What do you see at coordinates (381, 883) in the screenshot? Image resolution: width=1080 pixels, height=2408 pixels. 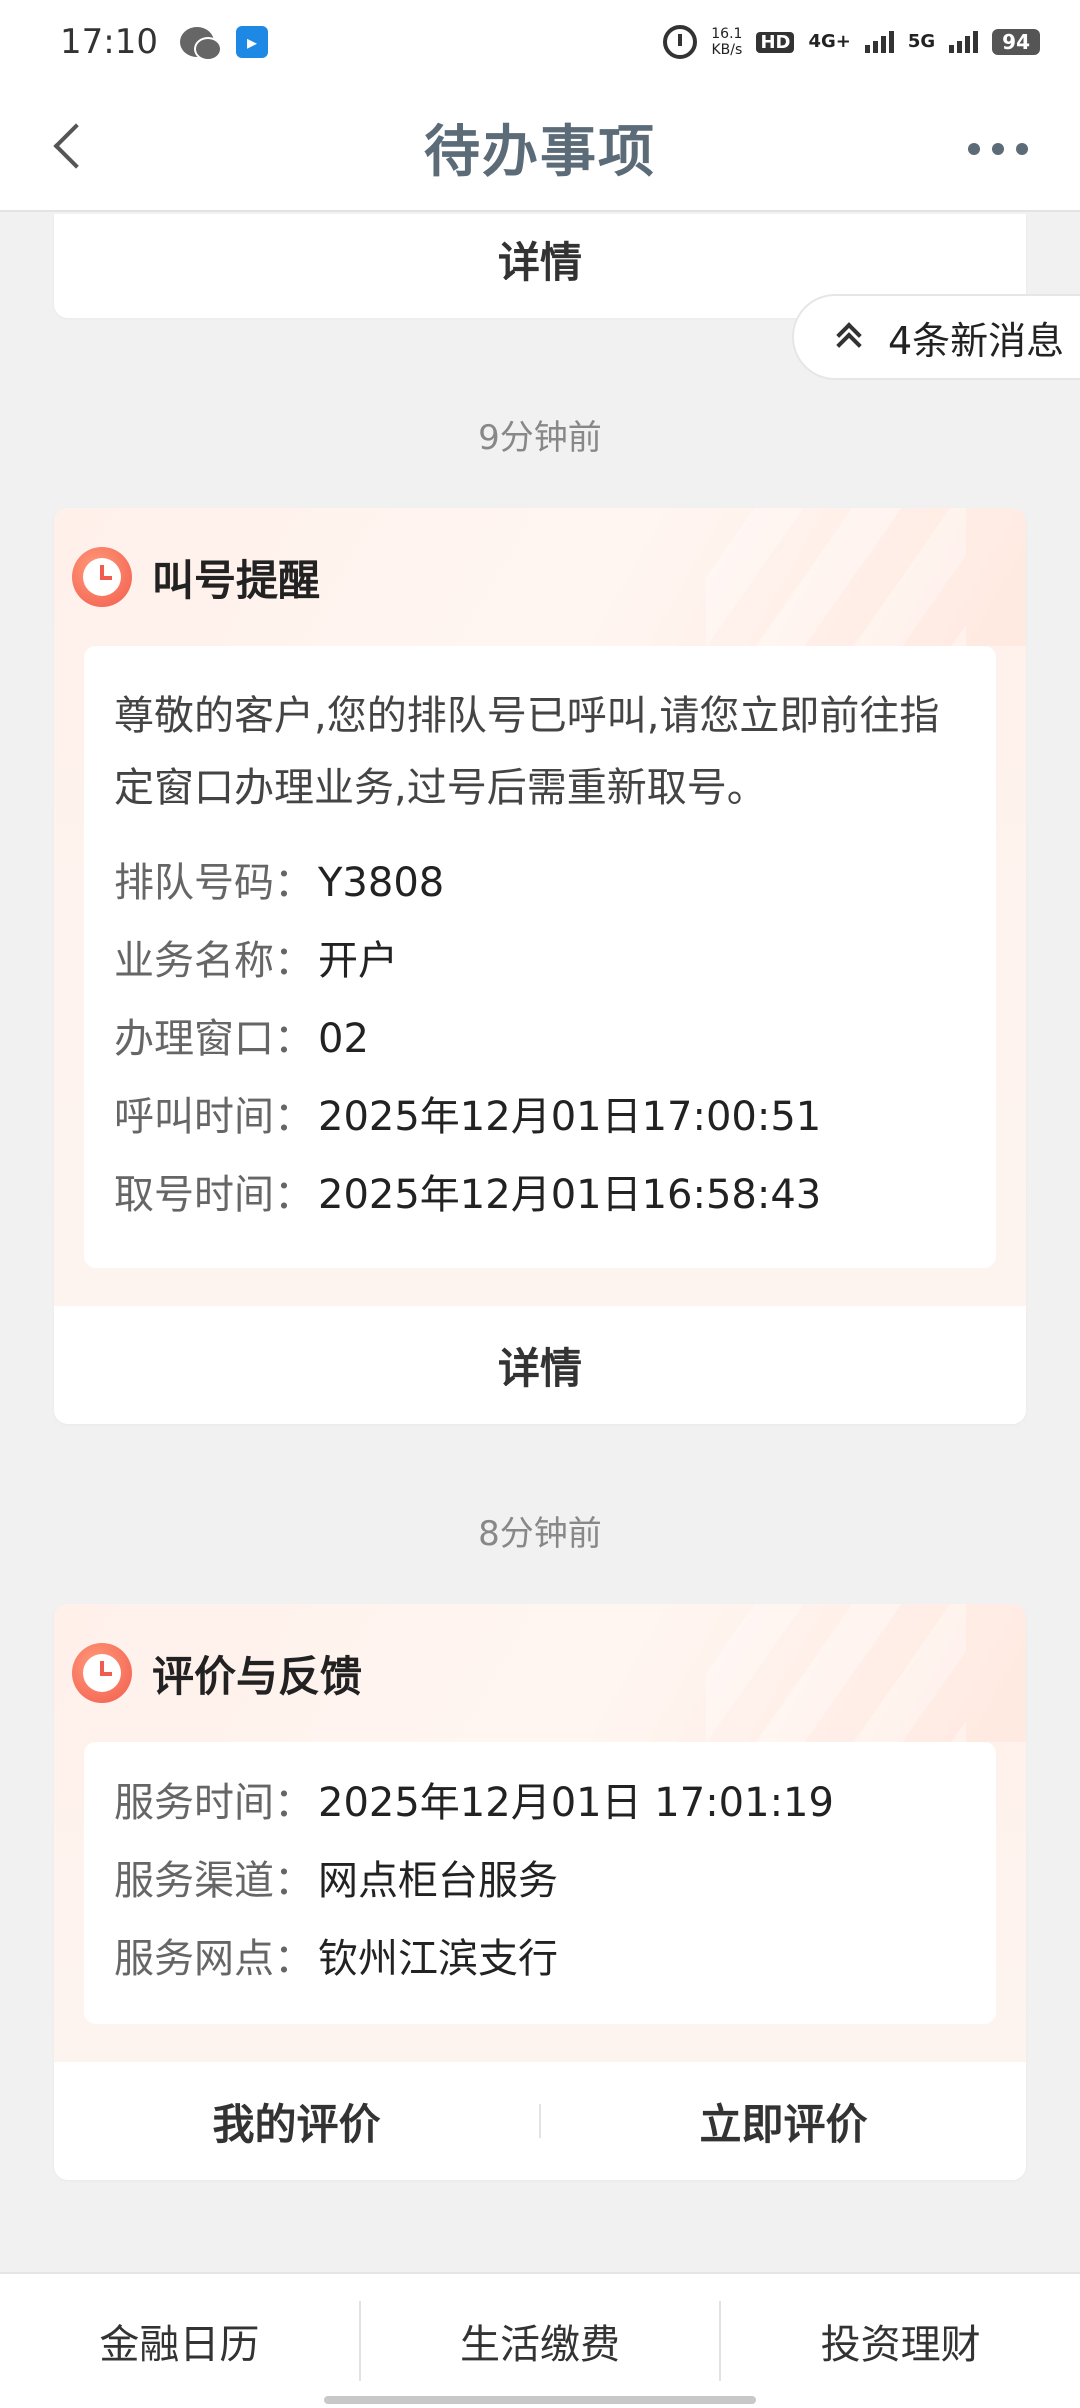 I see `row-value: Y3808` at bounding box center [381, 883].